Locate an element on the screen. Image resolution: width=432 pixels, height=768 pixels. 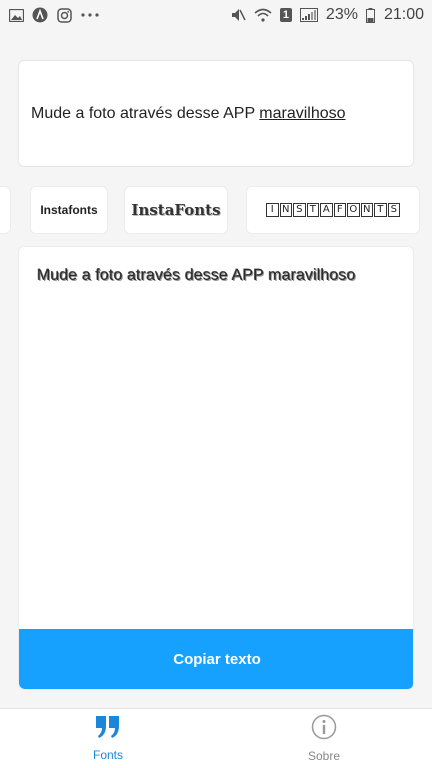
mute-icon is located at coordinates (238, 15).